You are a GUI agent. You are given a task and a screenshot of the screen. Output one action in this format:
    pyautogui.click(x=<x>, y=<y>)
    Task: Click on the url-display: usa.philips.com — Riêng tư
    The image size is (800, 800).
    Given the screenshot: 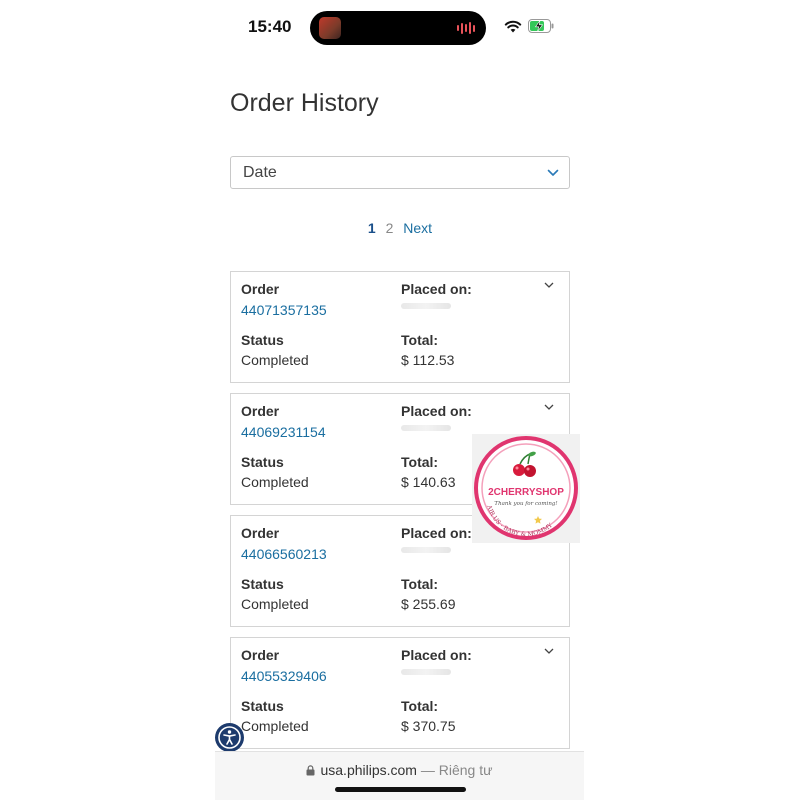 What is the action you would take?
    pyautogui.click(x=399, y=770)
    